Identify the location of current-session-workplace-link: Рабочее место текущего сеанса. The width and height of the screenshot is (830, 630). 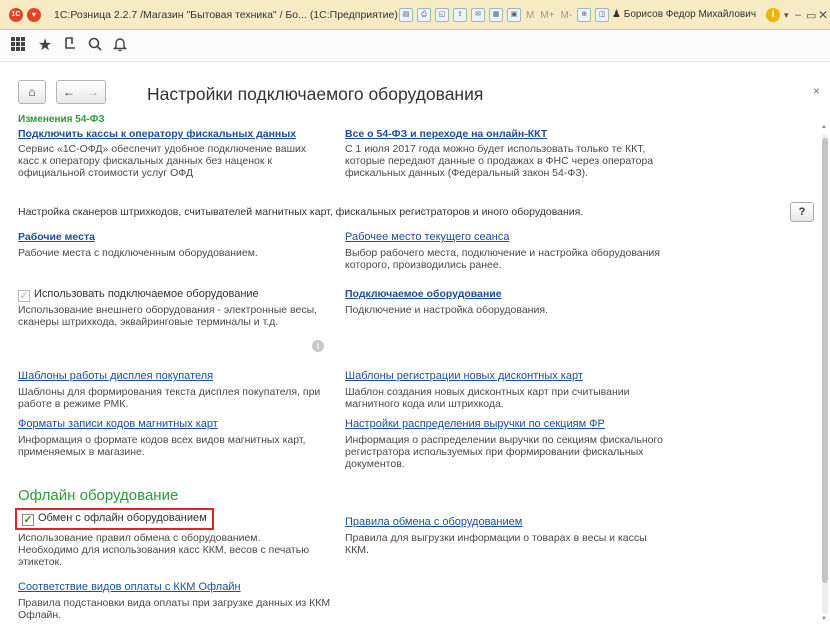
(427, 237).